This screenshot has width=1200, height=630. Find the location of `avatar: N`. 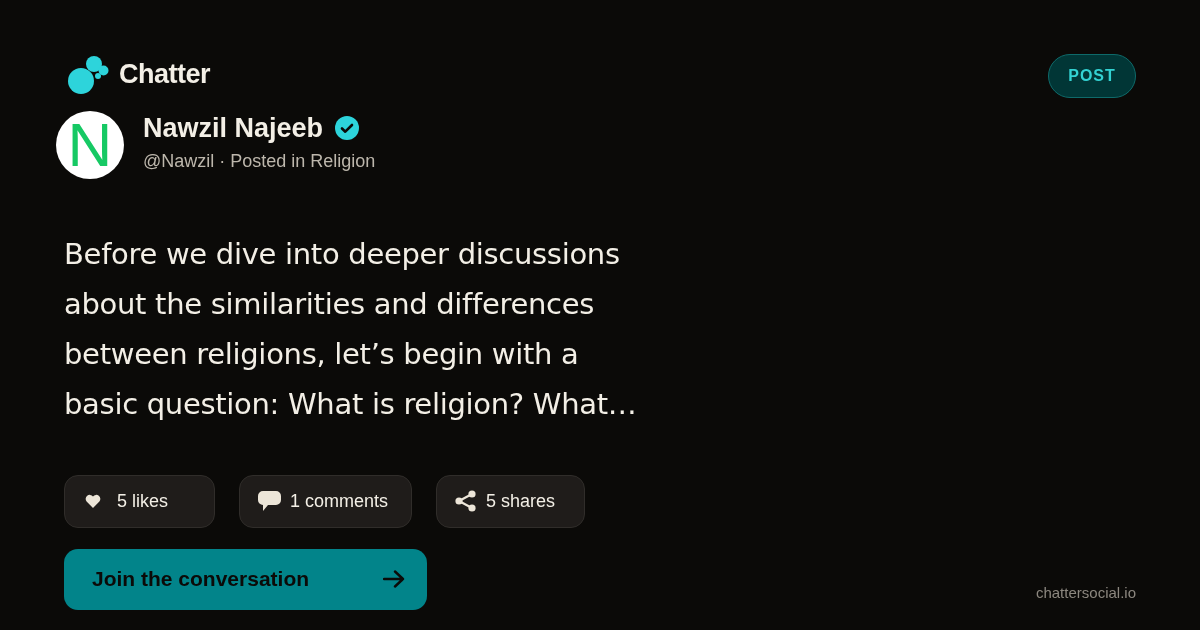

avatar: N is located at coordinates (90, 144).